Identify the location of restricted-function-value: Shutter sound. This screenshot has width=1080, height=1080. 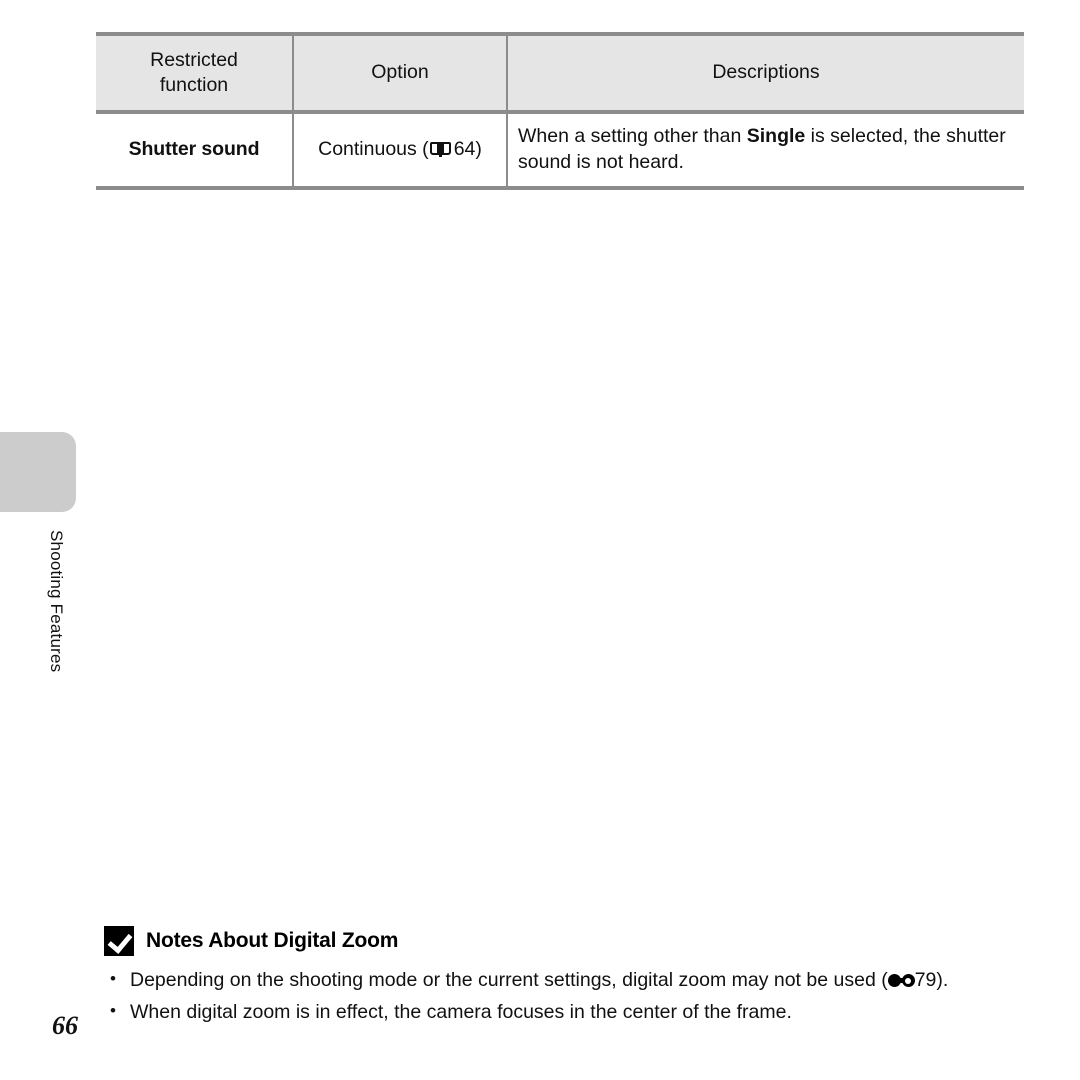
(194, 148).